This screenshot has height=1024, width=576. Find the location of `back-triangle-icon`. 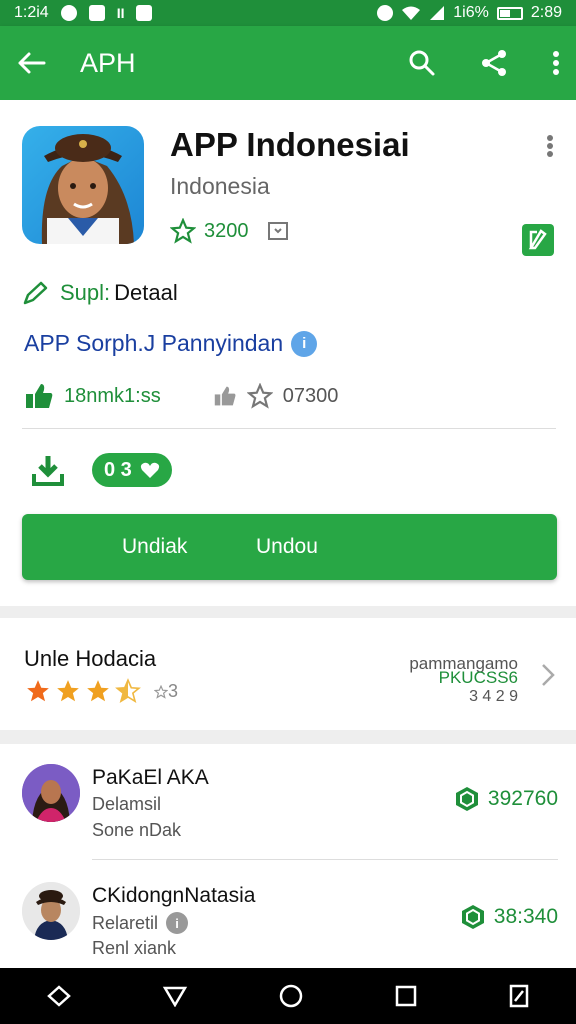

back-triangle-icon is located at coordinates (175, 996).